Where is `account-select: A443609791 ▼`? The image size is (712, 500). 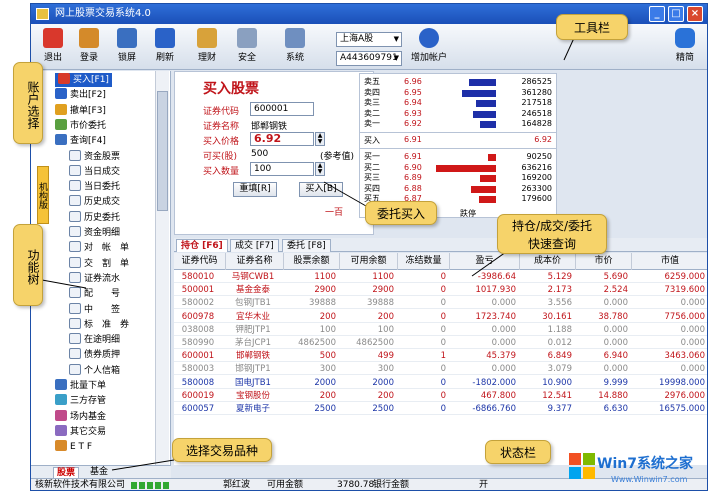 account-select: A443609791 ▼ is located at coordinates (369, 58).